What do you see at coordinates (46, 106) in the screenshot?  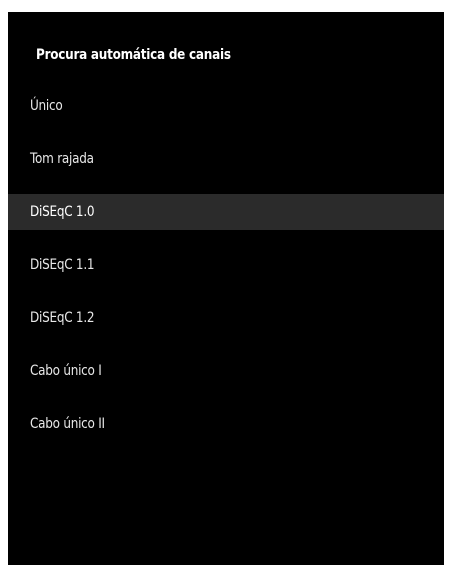 I see `option-label: Único` at bounding box center [46, 106].